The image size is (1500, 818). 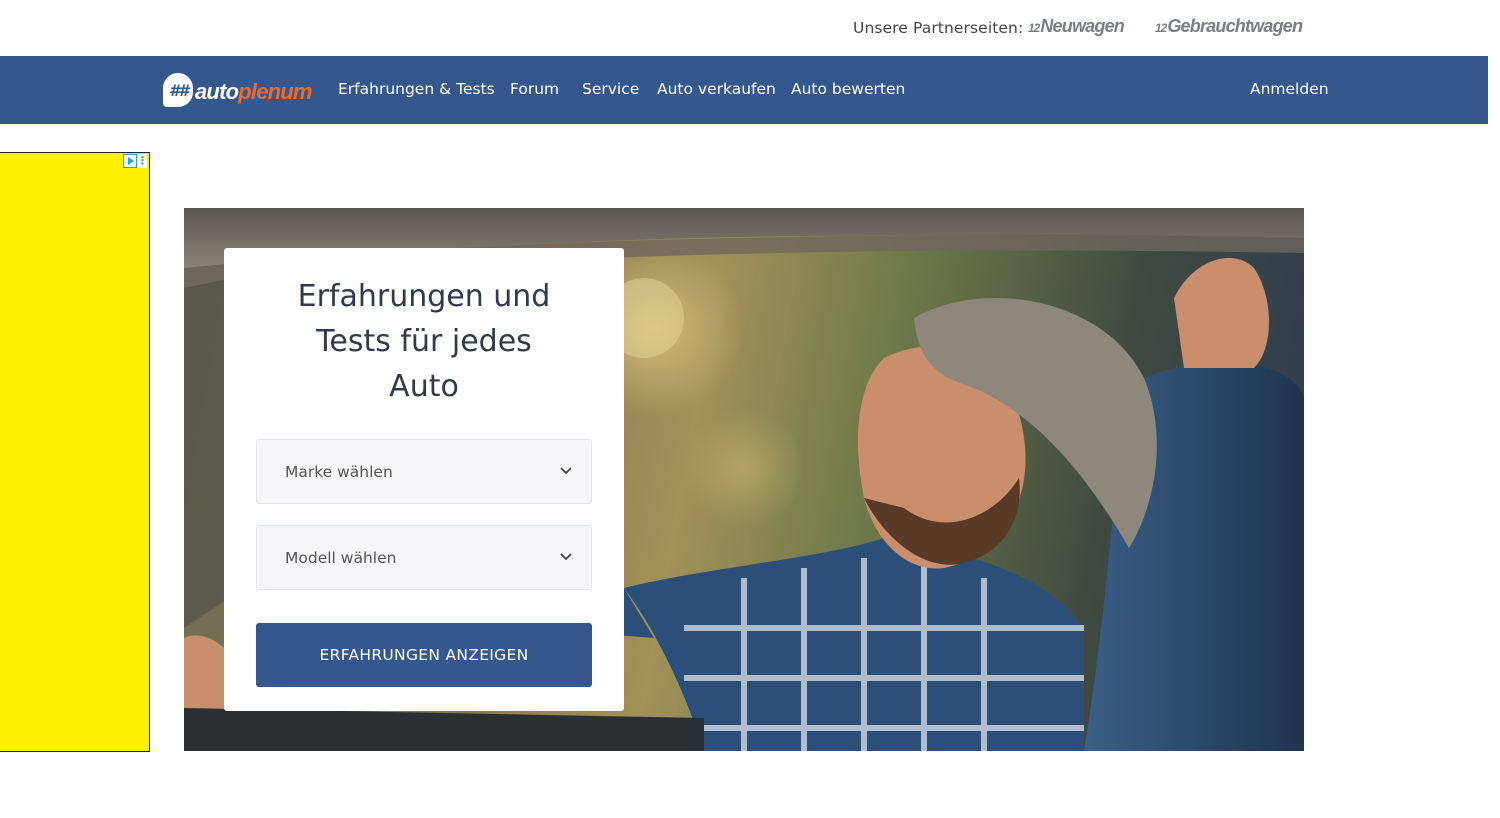 I want to click on logo-word-auto: auto, so click(x=217, y=91).